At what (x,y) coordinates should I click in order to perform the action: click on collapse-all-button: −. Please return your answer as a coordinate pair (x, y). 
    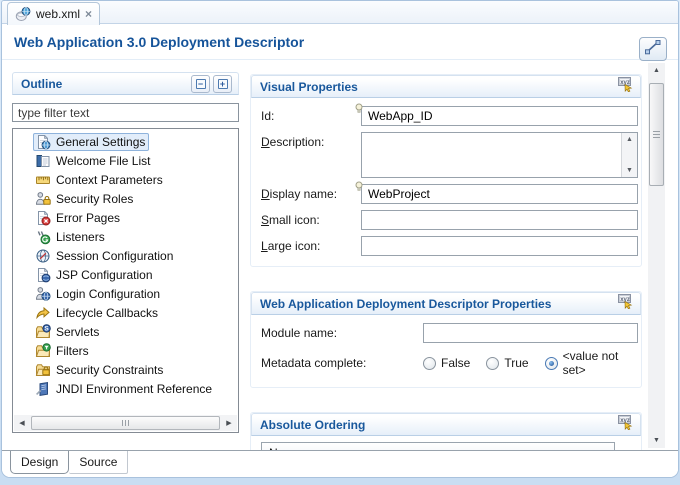
    Looking at the image, I should click on (200, 83).